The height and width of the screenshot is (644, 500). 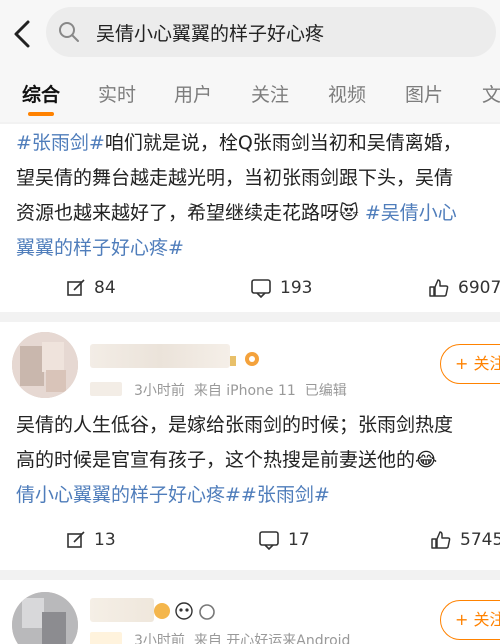 What do you see at coordinates (272, 638) in the screenshot?
I see `post-source: 来自 开心好运来Android` at bounding box center [272, 638].